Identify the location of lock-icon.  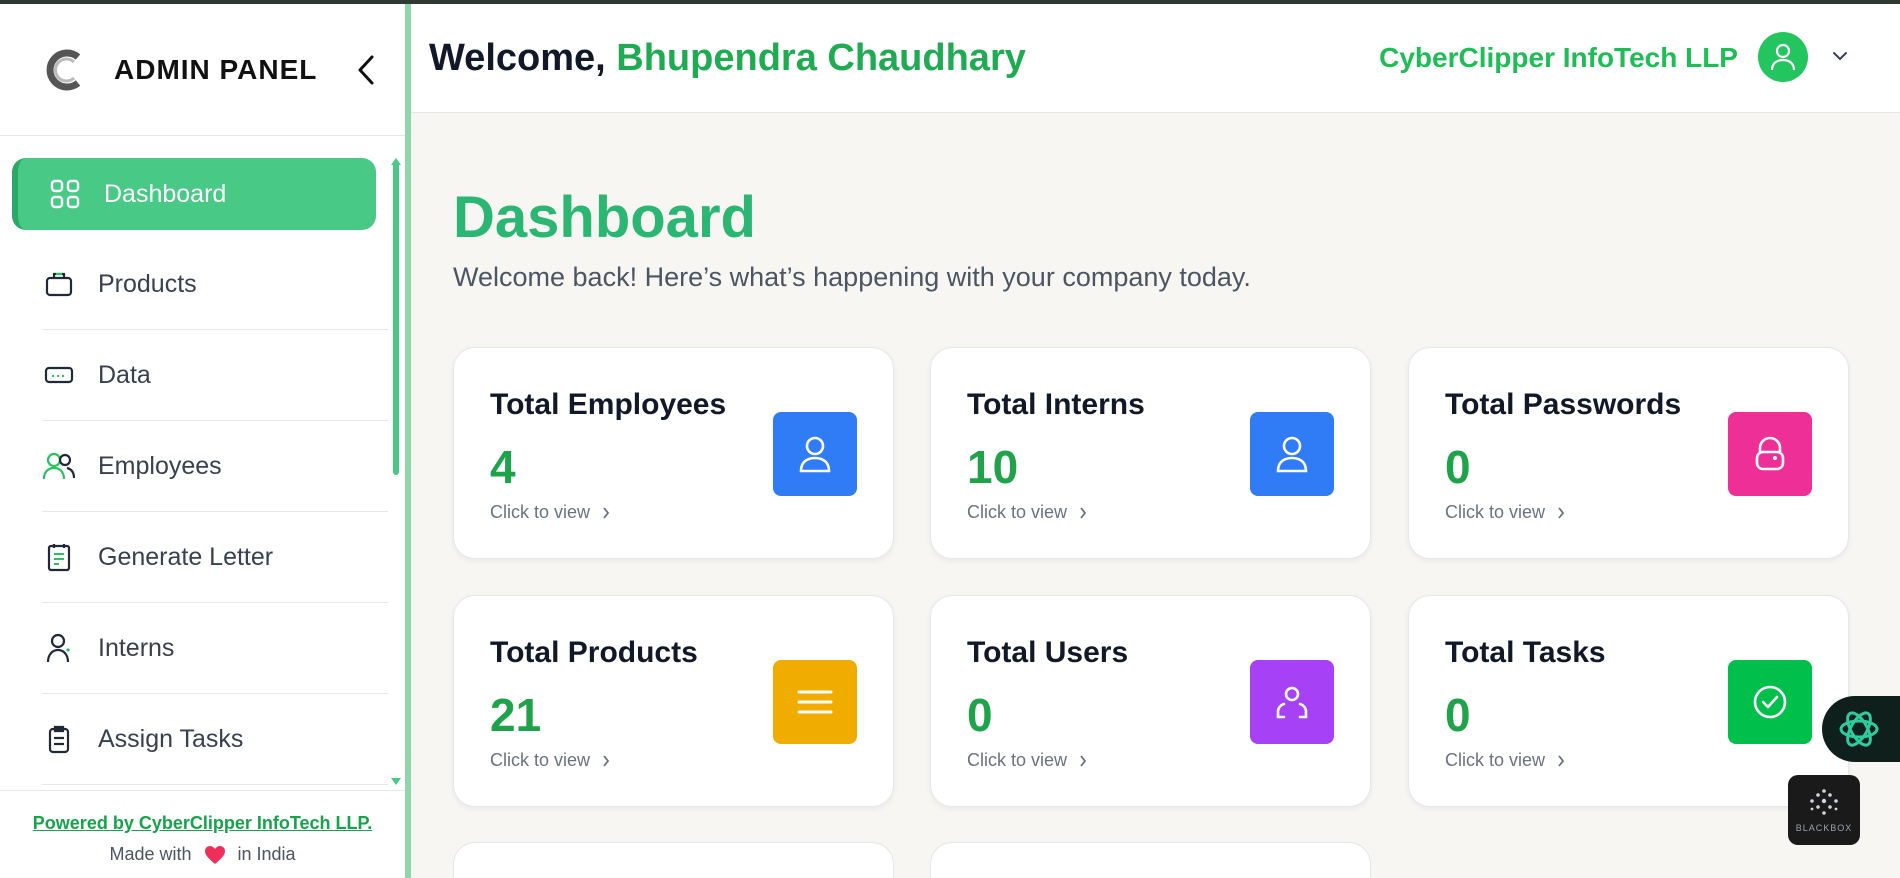
(1770, 454).